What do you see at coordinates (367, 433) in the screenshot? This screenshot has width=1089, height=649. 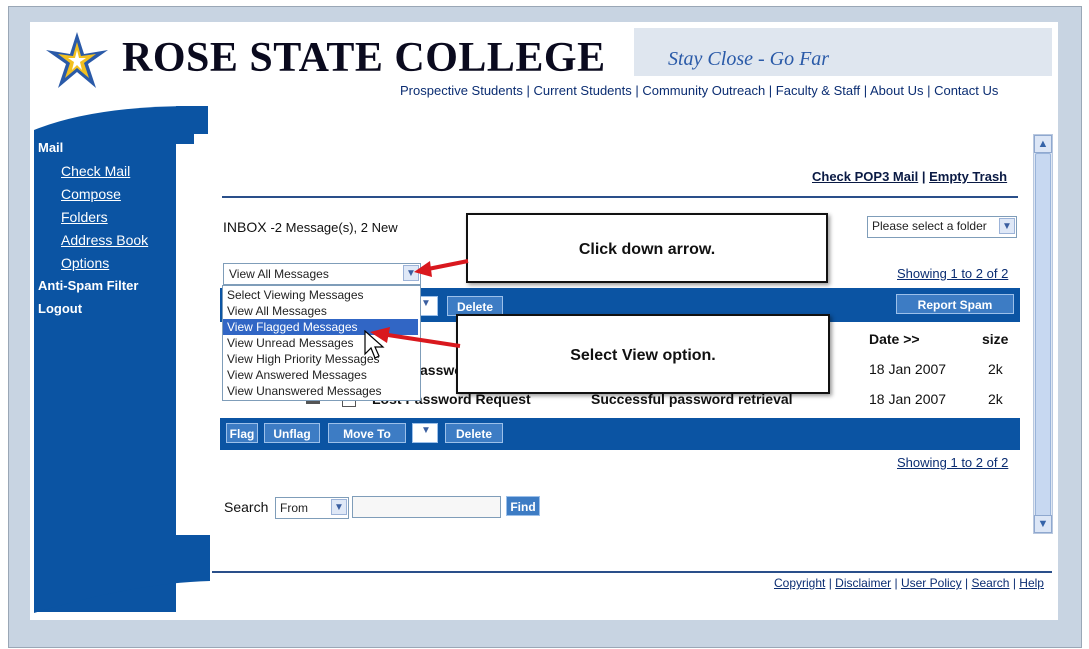 I see `move-to-button: Move To` at bounding box center [367, 433].